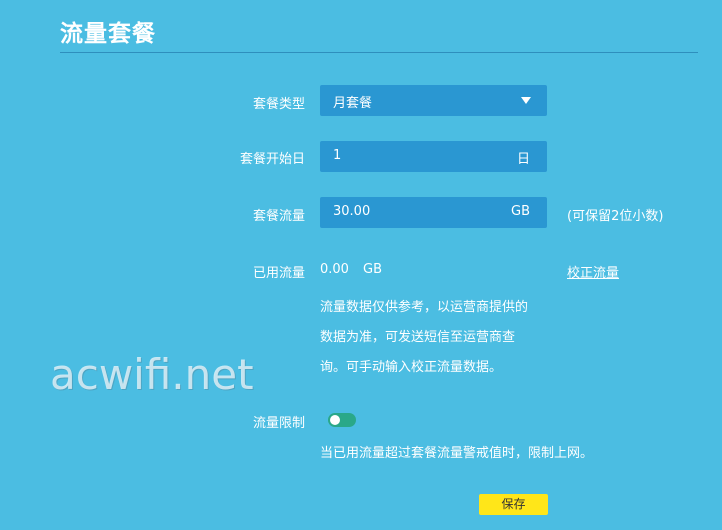 The image size is (722, 530). Describe the element at coordinates (433, 212) in the screenshot. I see `plan-traffic-input: 30.00 GB` at that location.